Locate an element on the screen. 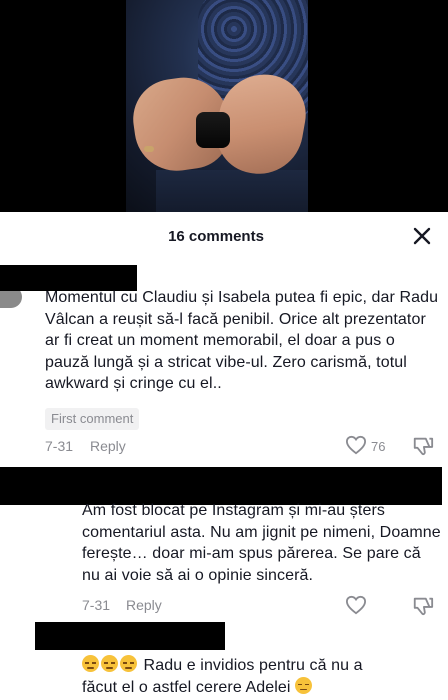  redacted-username is located at coordinates (130, 636).